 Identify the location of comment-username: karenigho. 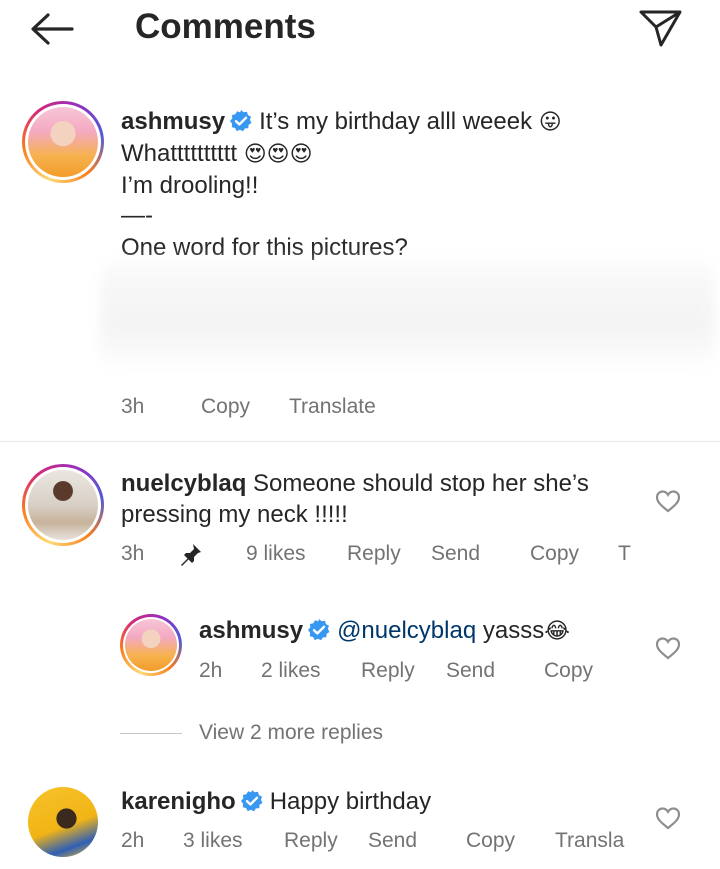
(178, 801).